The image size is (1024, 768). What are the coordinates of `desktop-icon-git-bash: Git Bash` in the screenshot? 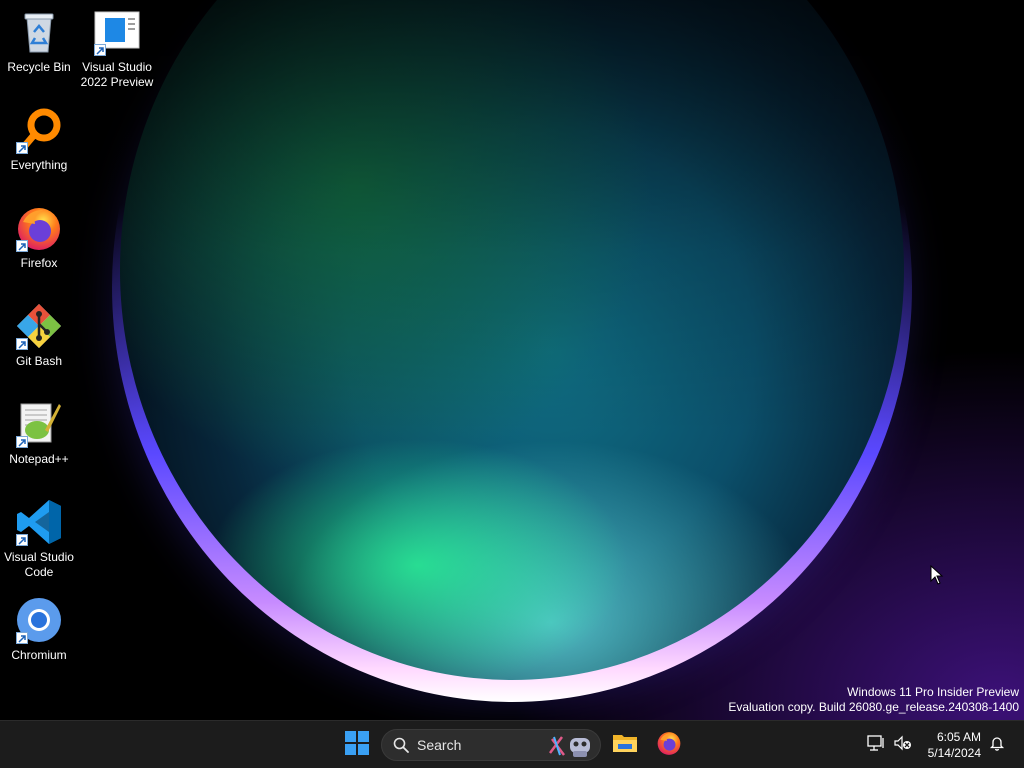 It's located at (39, 335).